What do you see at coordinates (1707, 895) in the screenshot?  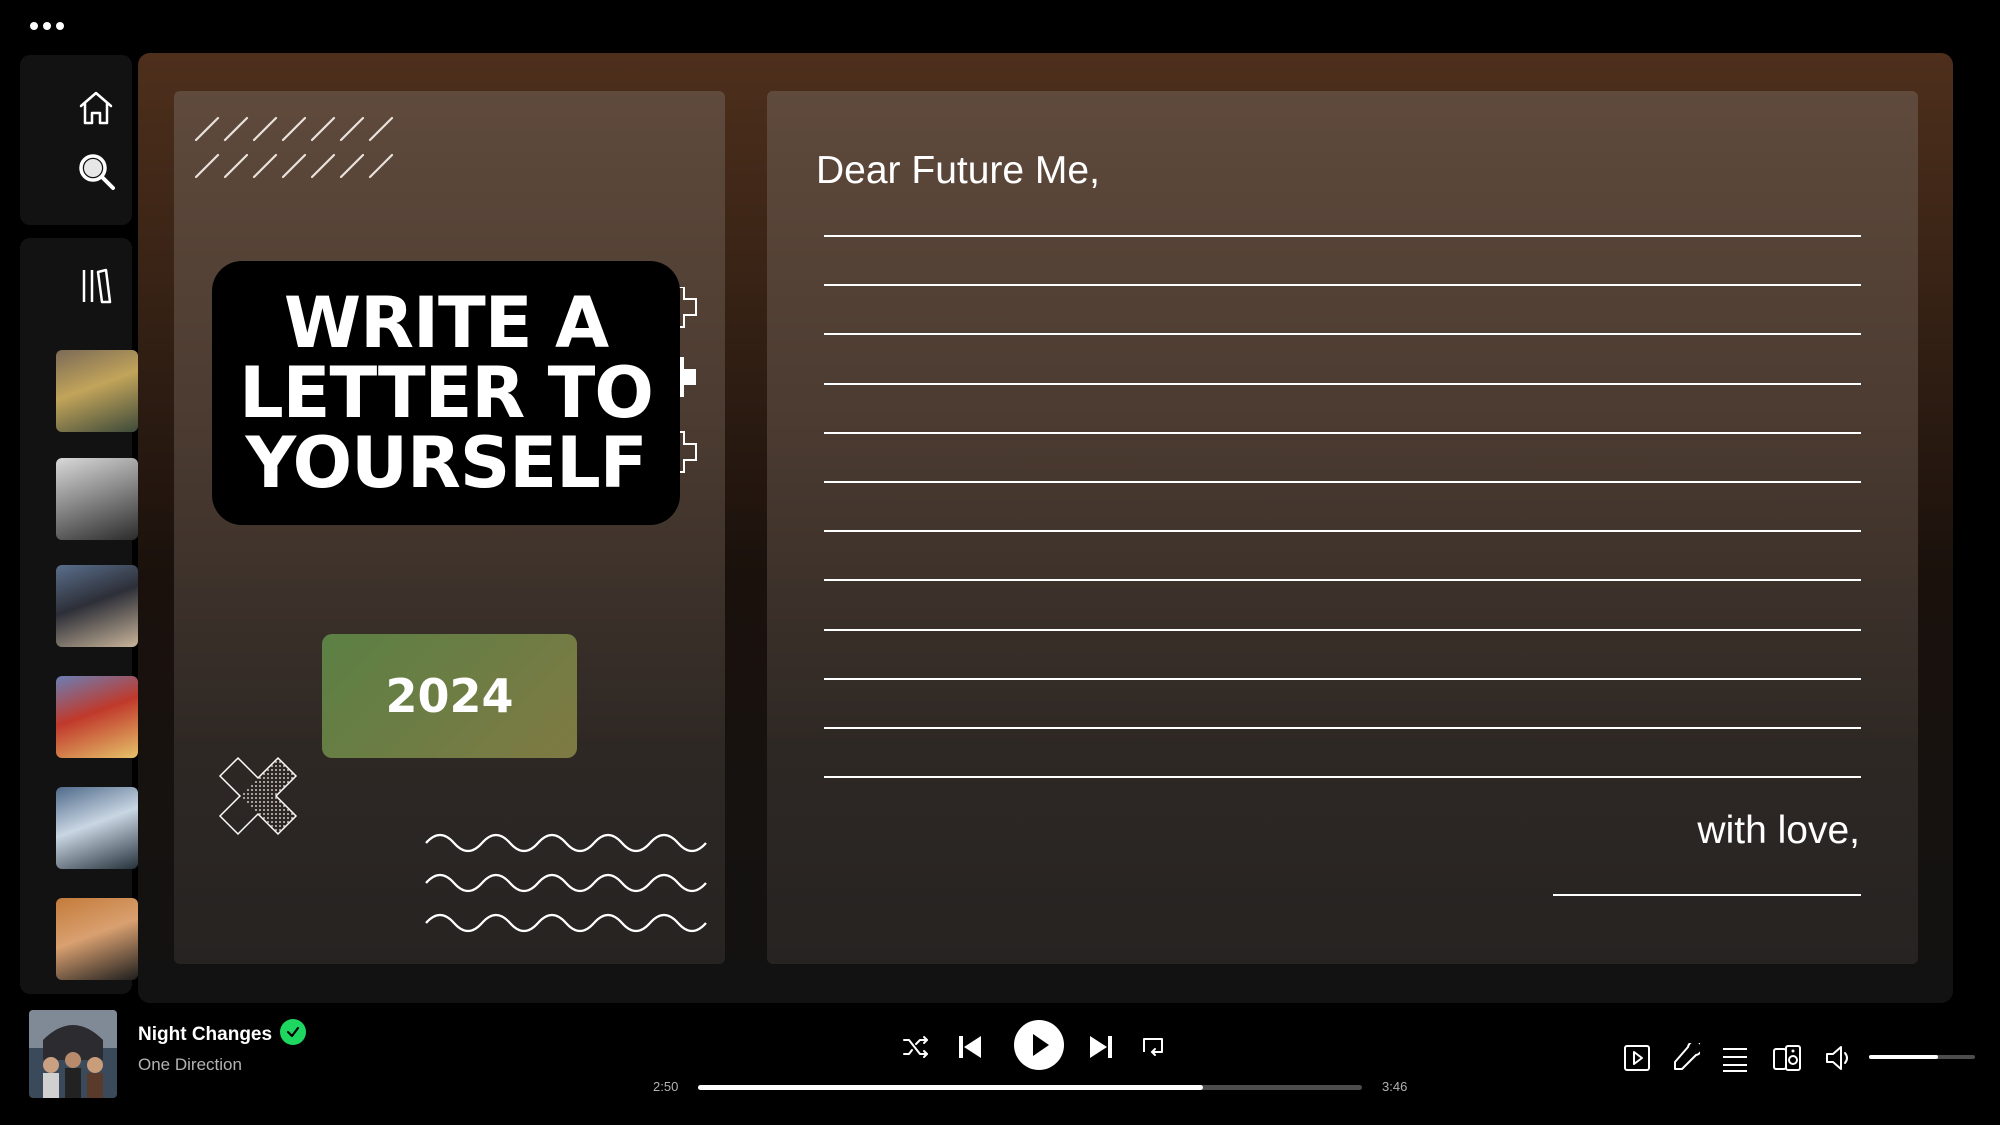 I see `signature-line` at bounding box center [1707, 895].